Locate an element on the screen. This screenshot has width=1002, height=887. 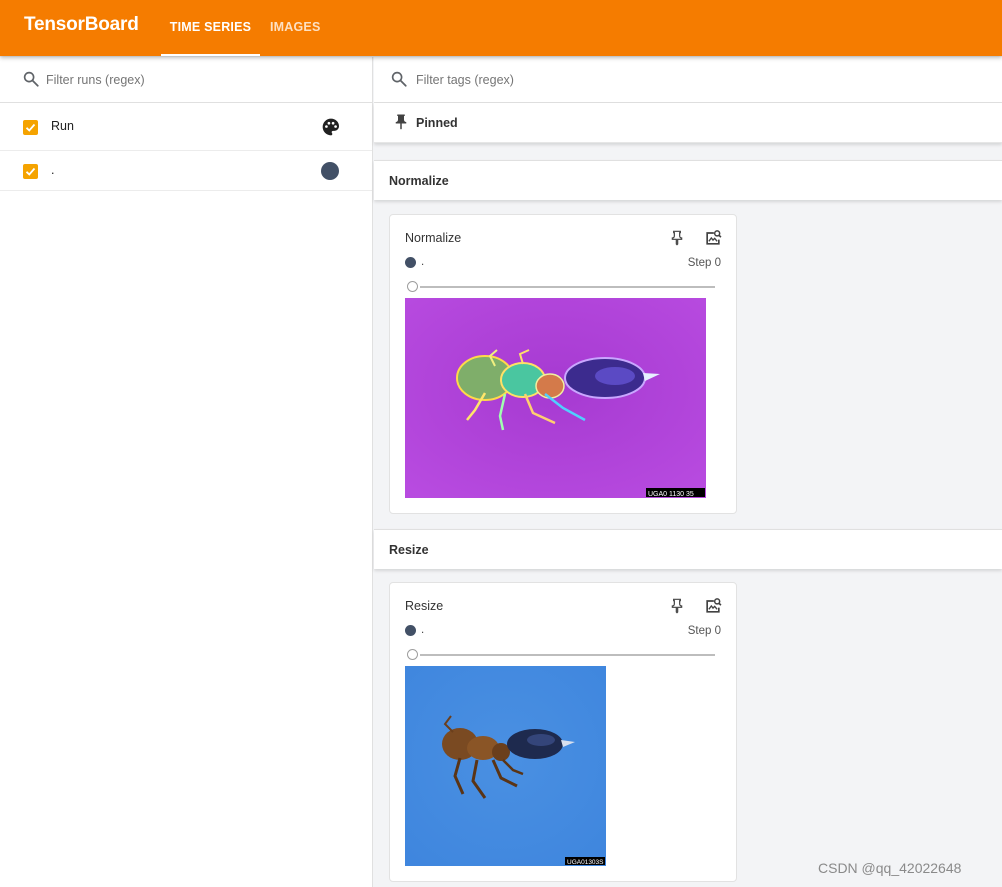
image-caption: UGA01303S is located at coordinates (585, 862).